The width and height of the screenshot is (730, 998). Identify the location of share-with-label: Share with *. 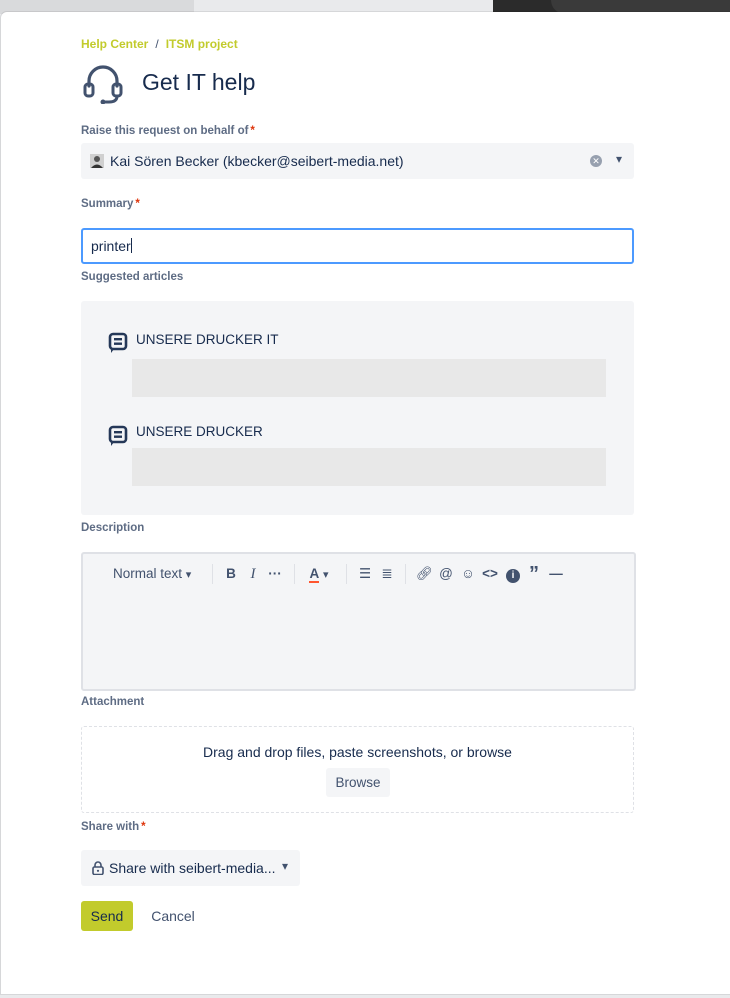
(113, 827).